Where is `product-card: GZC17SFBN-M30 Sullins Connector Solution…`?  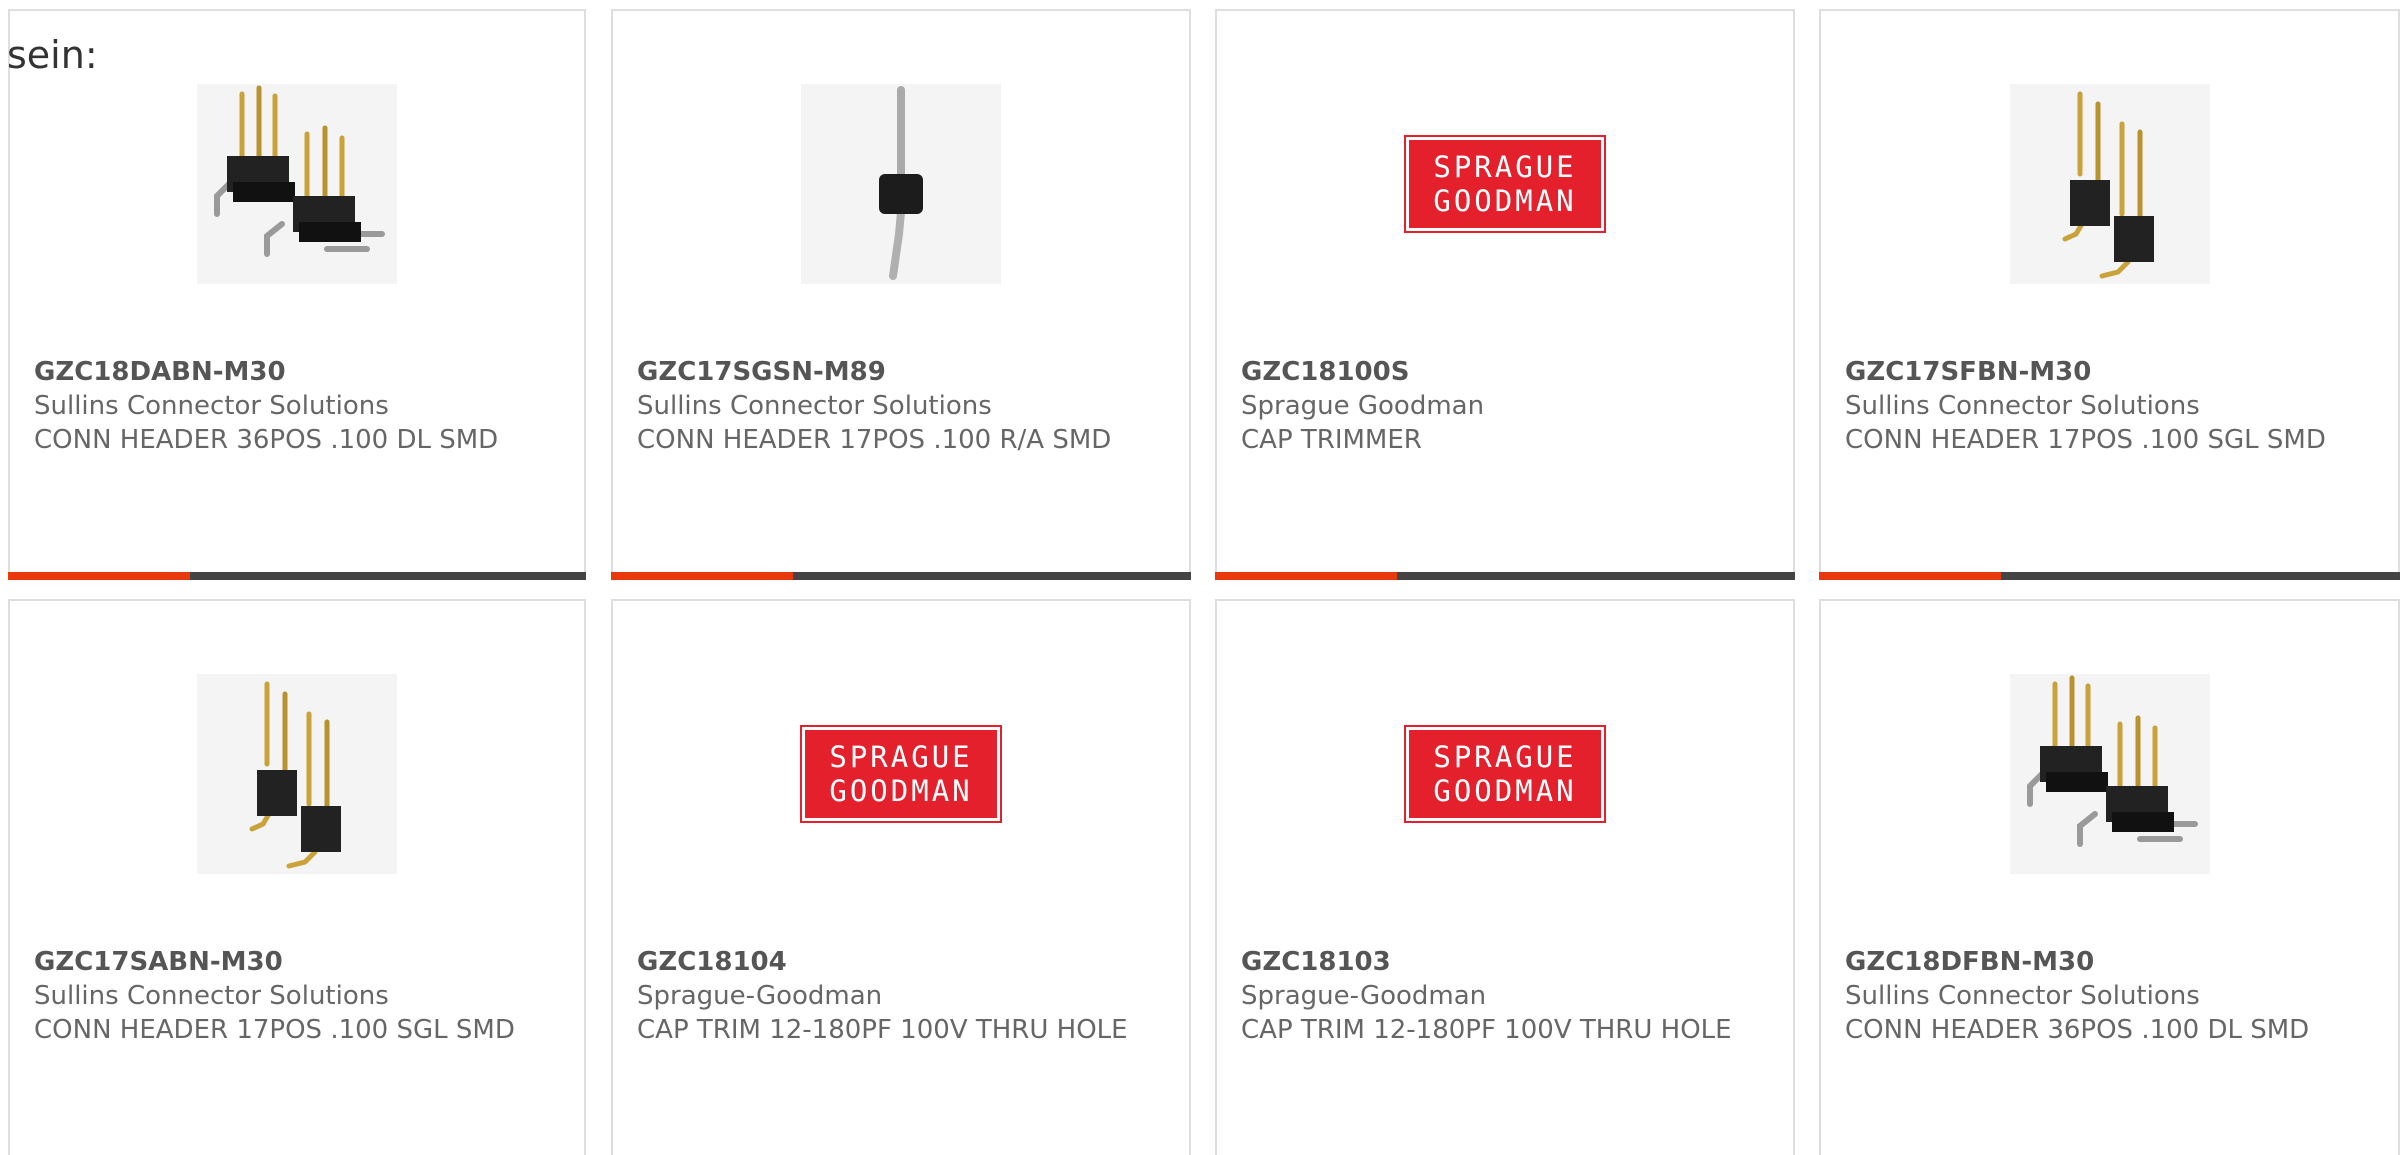
product-card: GZC17SFBN-M30 Sullins Connector Solution… is located at coordinates (2109, 294).